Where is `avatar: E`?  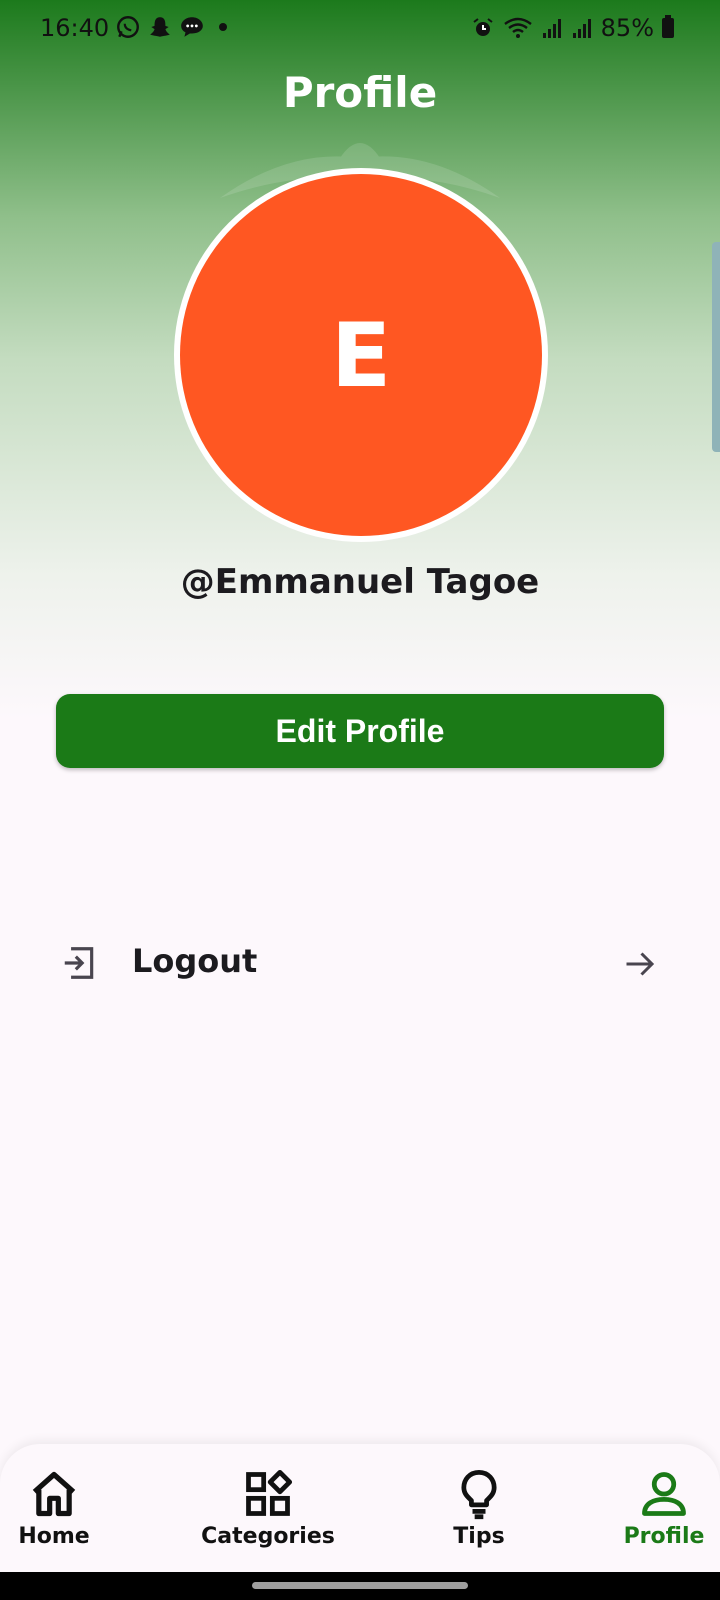 avatar: E is located at coordinates (361, 355).